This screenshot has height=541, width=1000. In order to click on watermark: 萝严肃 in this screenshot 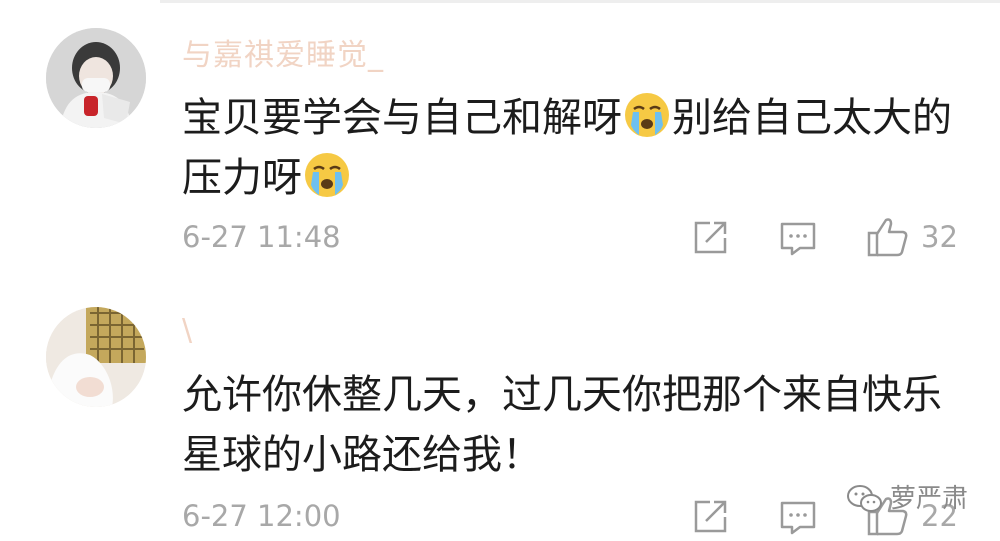, I will do `click(915, 496)`.